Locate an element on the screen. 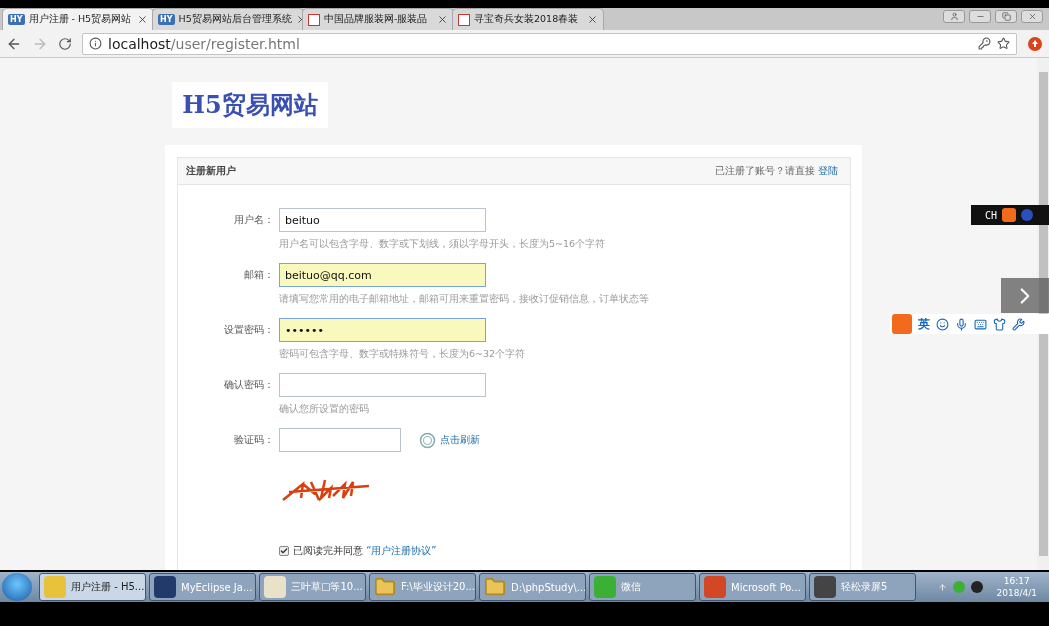 This screenshot has width=1049, height=626. field-label: 验证码： is located at coordinates (253, 440).